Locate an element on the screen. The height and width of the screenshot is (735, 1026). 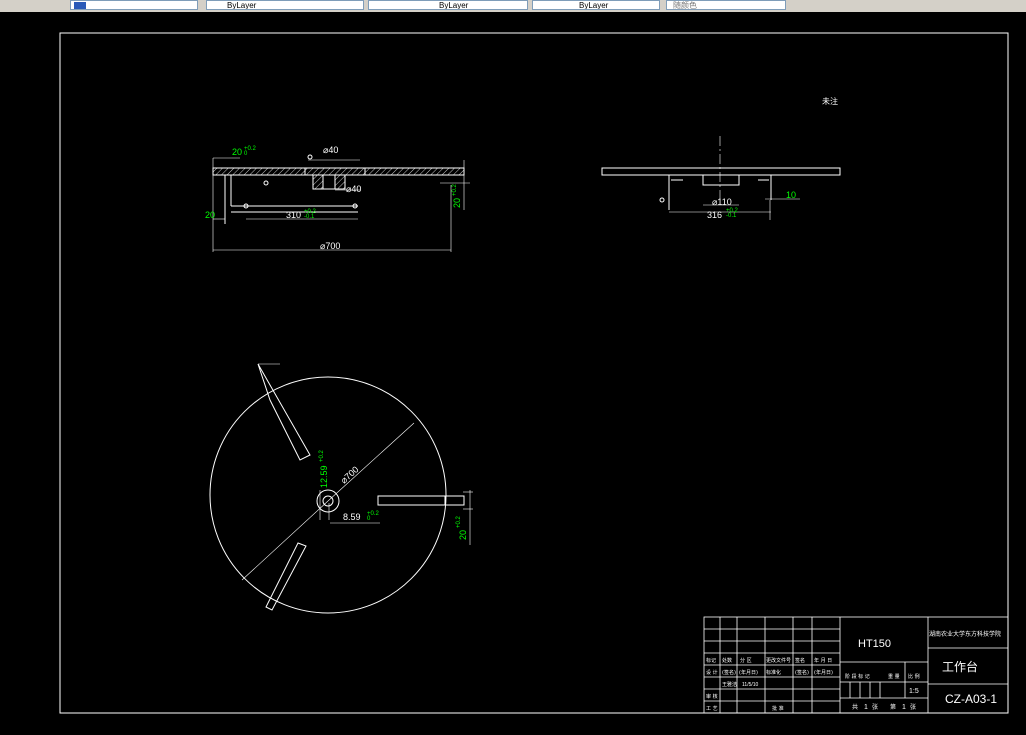
label-ratio: 比 例 is located at coordinates (914, 676).